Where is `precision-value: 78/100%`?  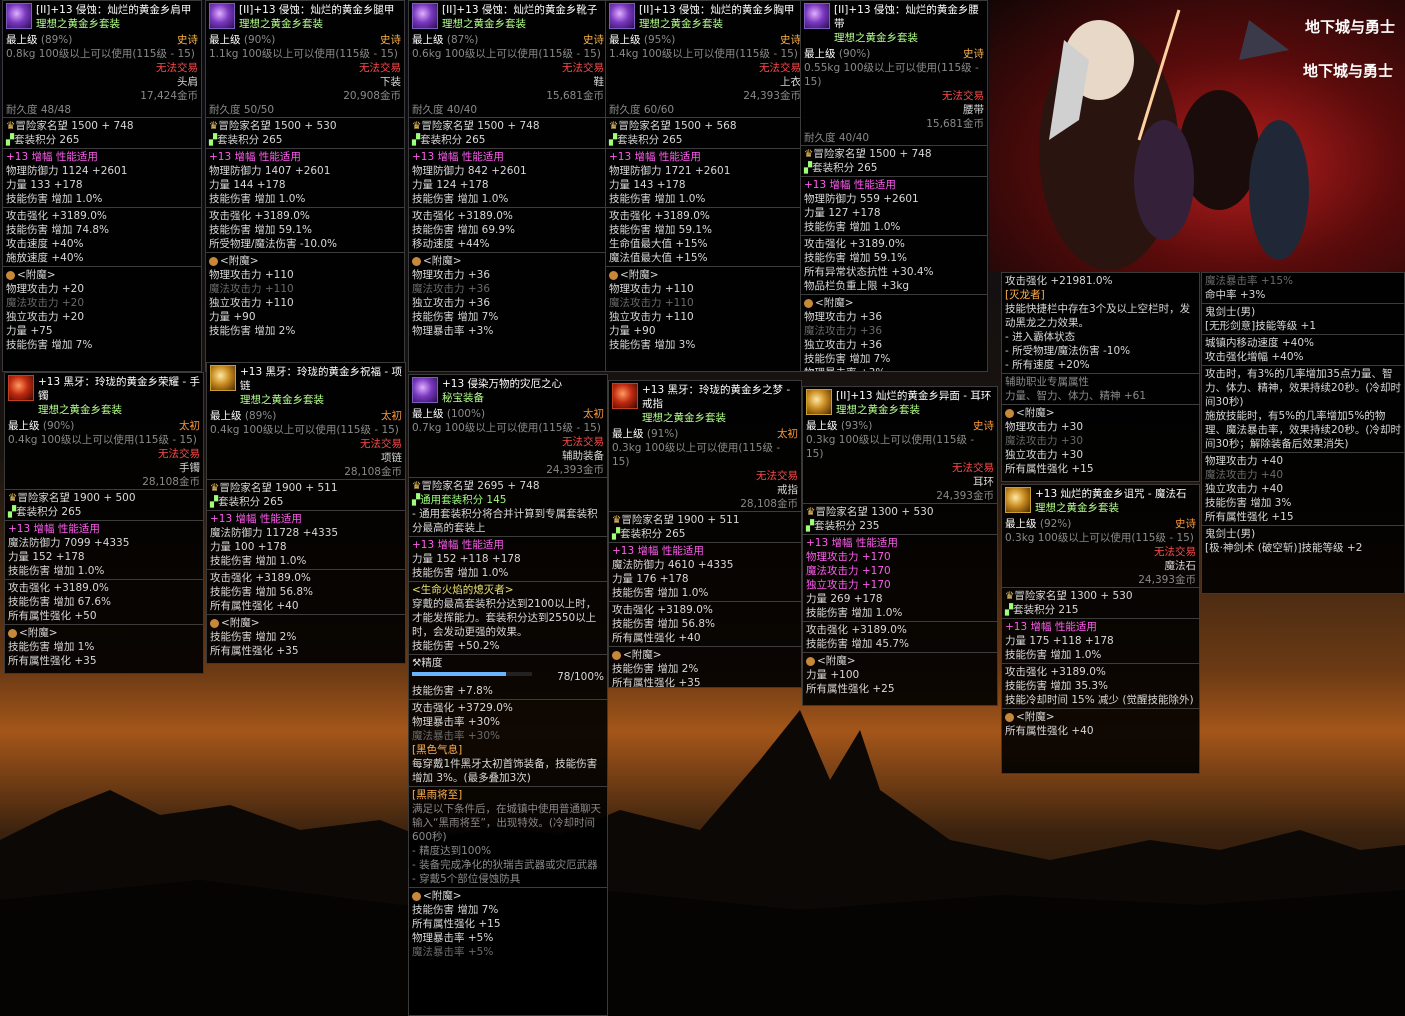
precision-value: 78/100% is located at coordinates (580, 677).